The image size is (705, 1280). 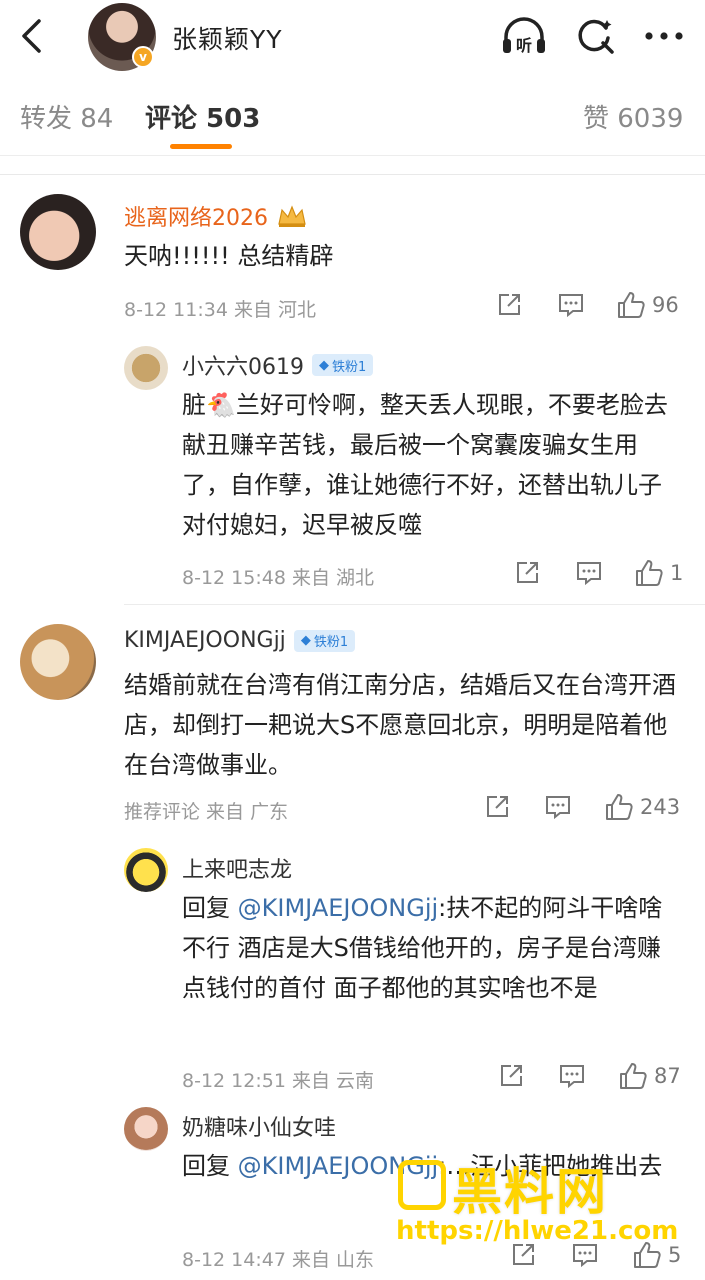 What do you see at coordinates (278, 578) in the screenshot?
I see `comment-meta: 8-12 15:48 来自 湖北` at bounding box center [278, 578].